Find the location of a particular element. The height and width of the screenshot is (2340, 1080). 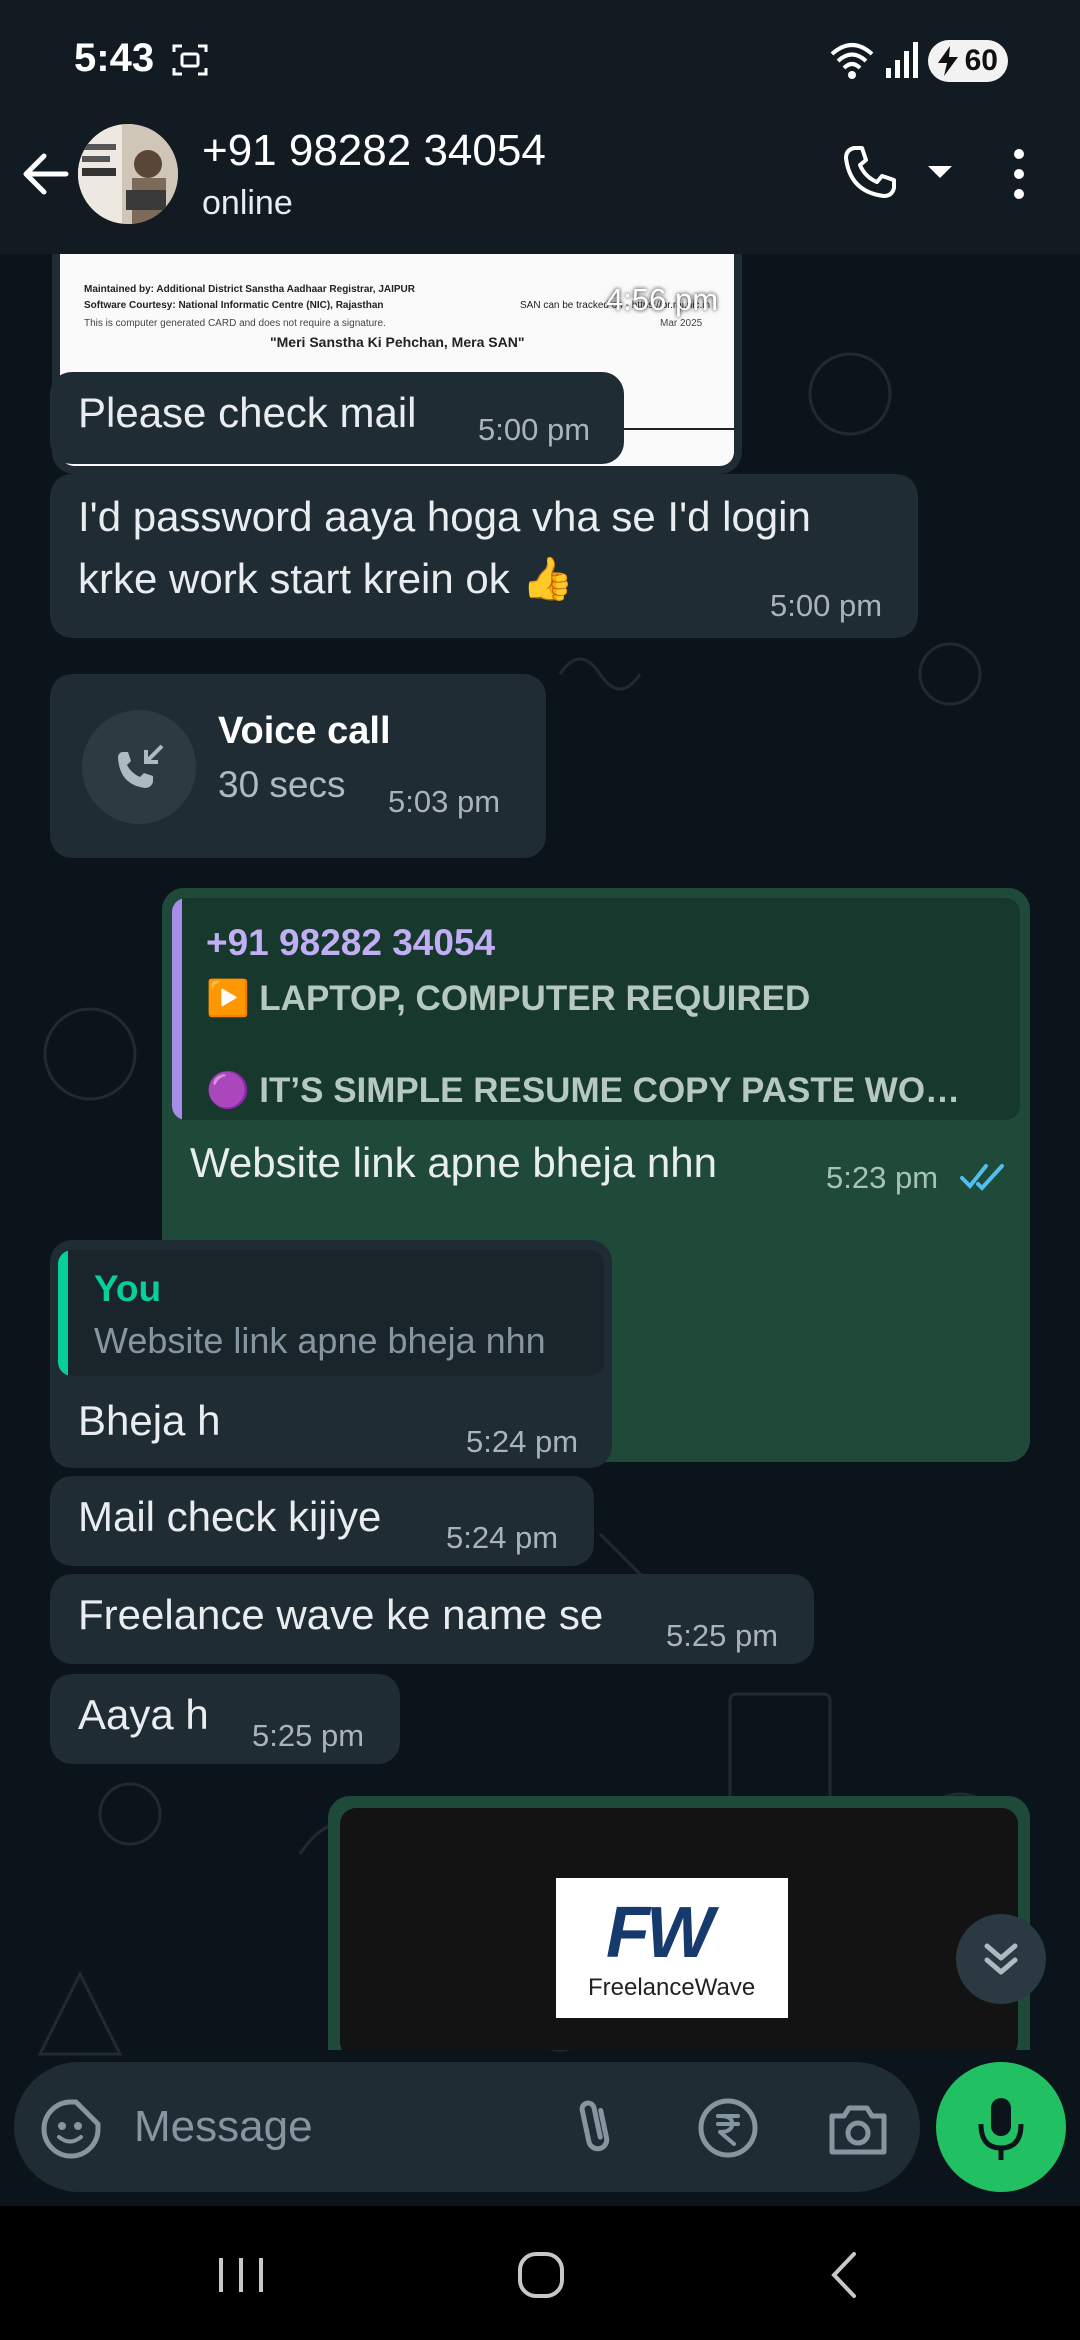

incoming-message: Mail check kijiye 5:24 pm is located at coordinates (322, 1521).